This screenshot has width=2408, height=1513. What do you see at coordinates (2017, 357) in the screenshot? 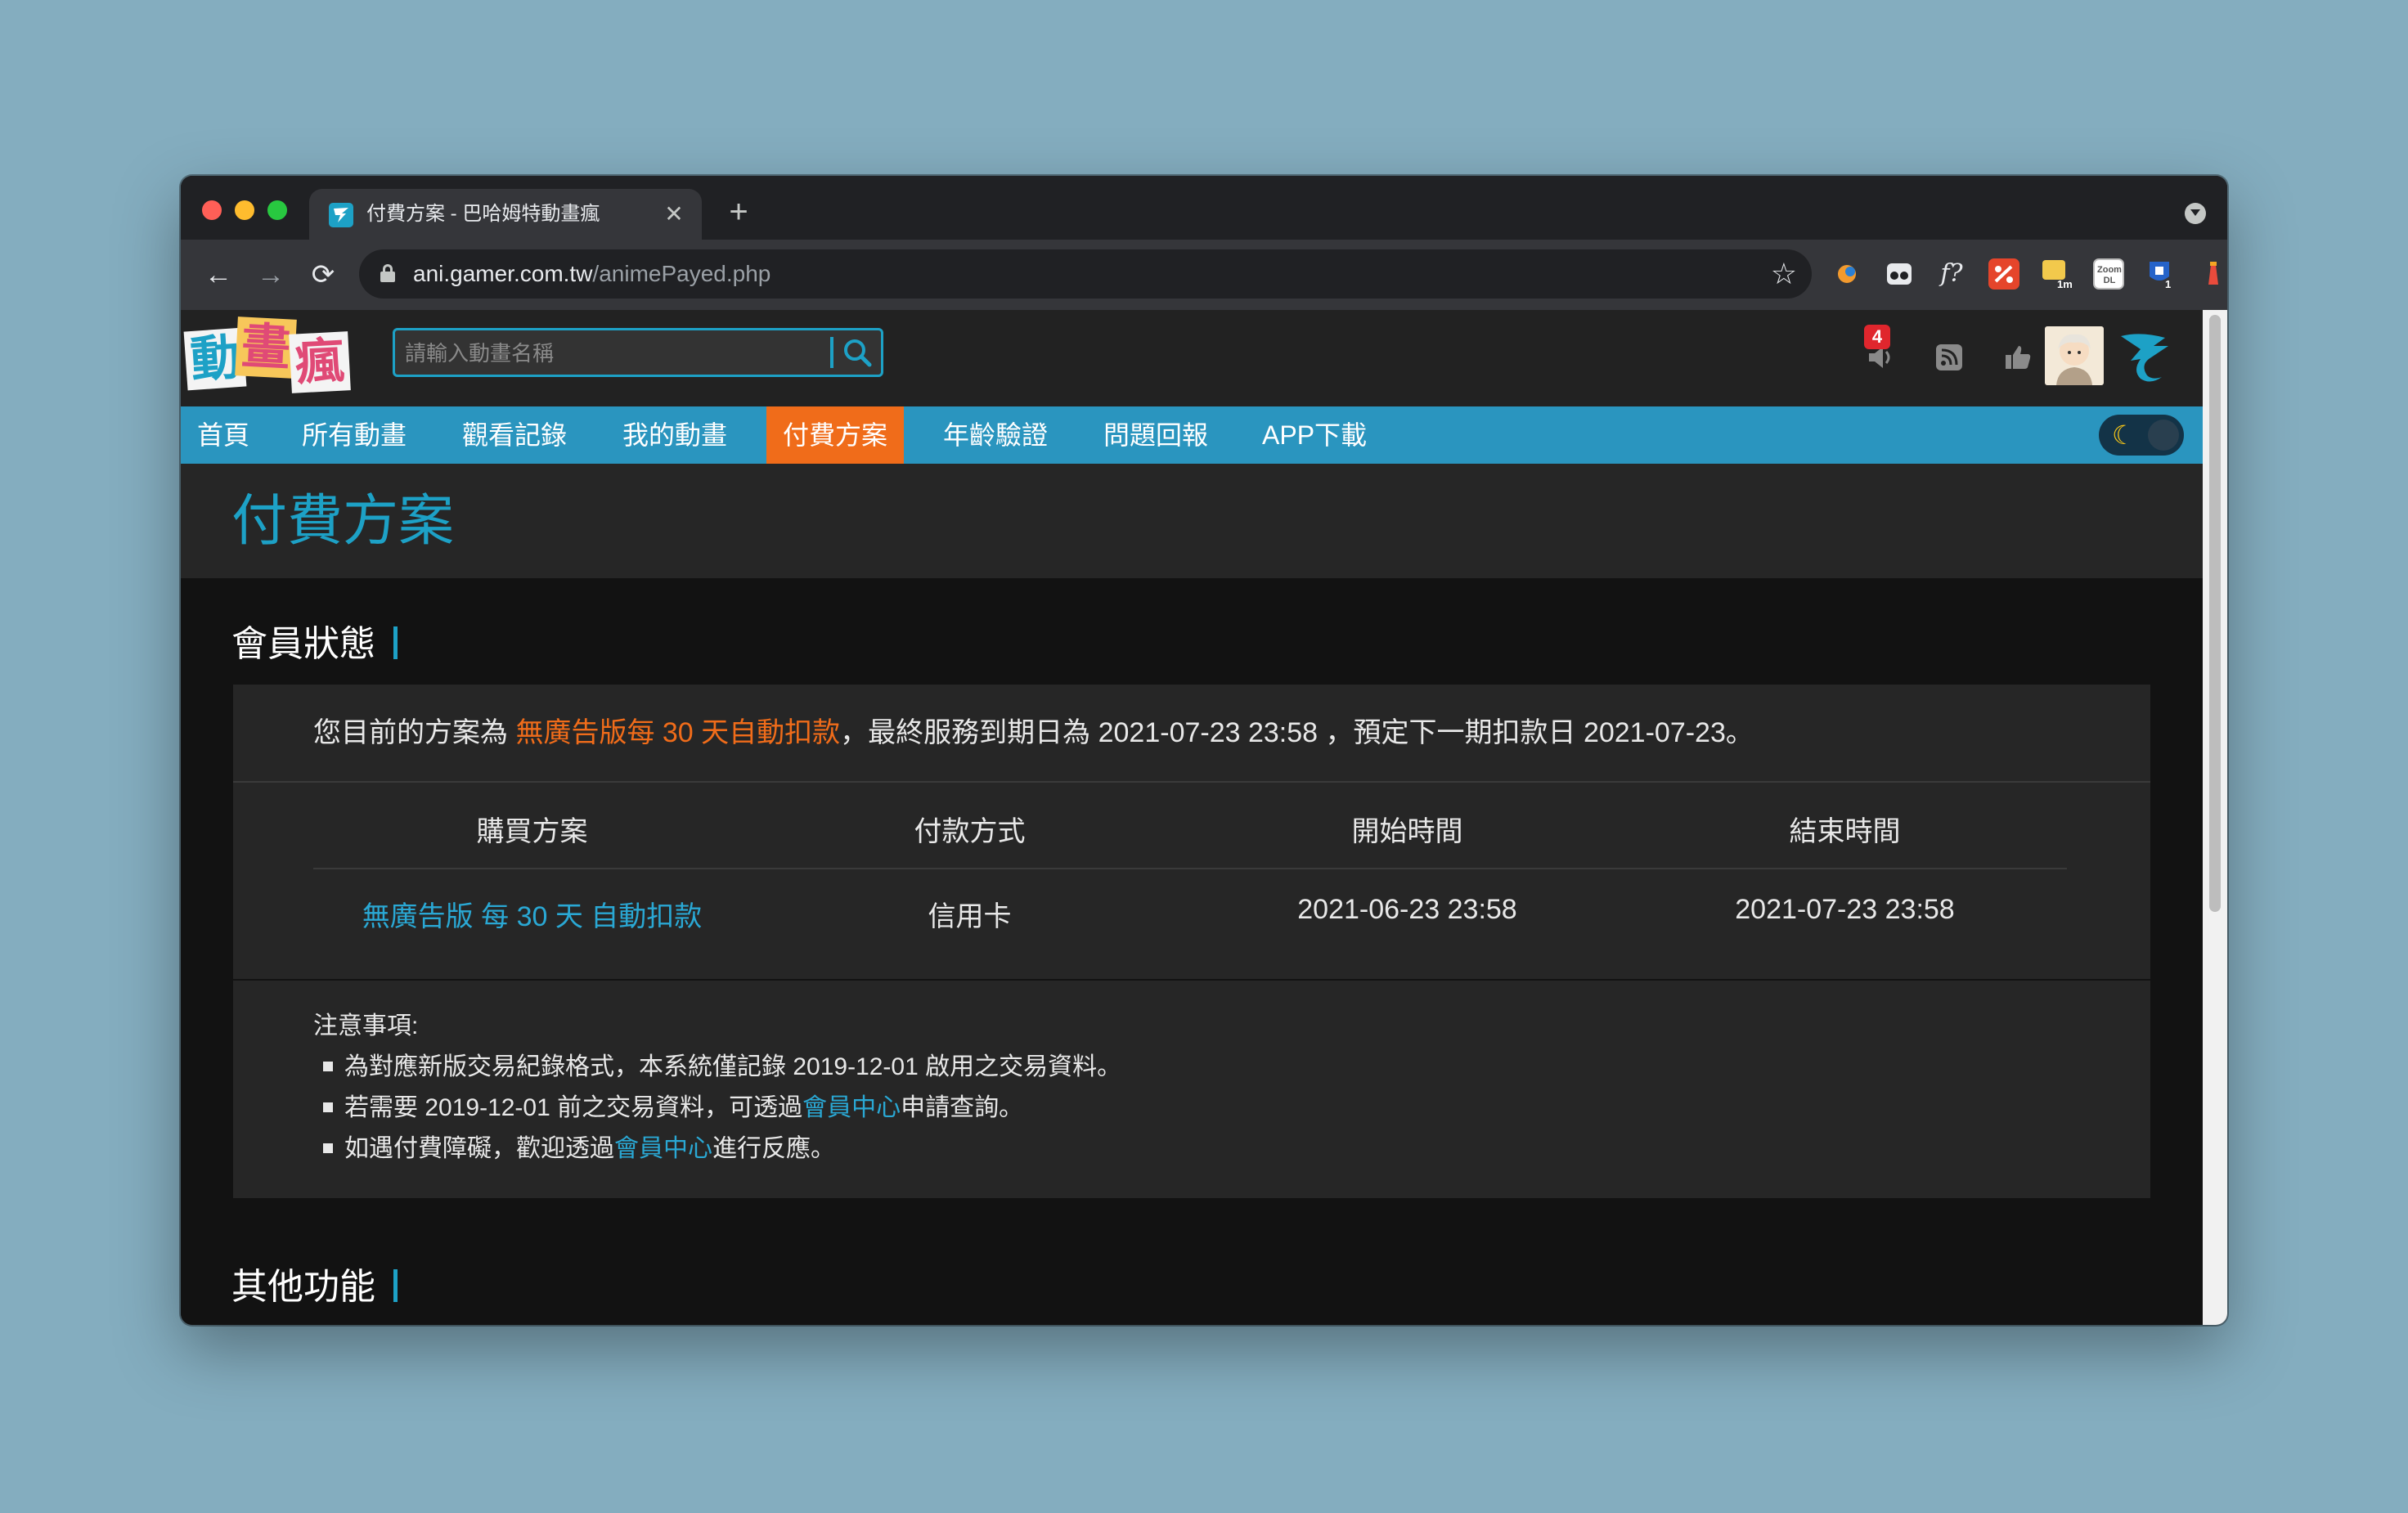
I see `thumbs-up-icon` at bounding box center [2017, 357].